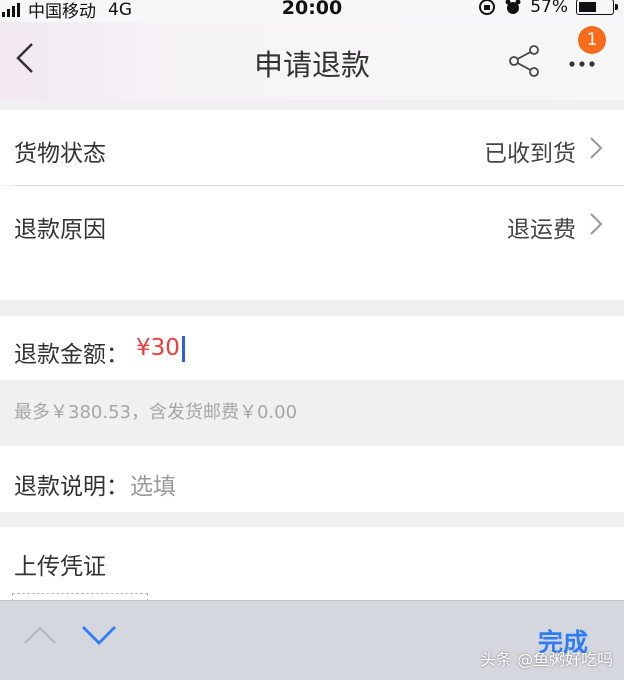 The height and width of the screenshot is (680, 624). What do you see at coordinates (156, 412) in the screenshot?
I see `refund-limit-hint: 最多￥380.53，含发货邮费￥0.00` at bounding box center [156, 412].